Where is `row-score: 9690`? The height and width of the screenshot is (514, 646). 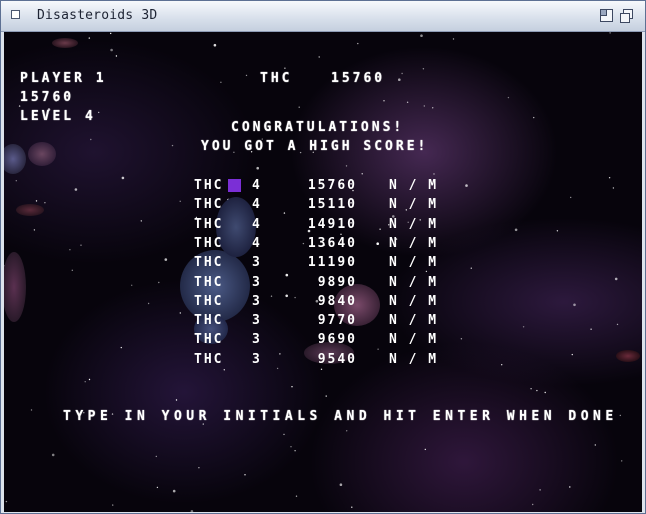
row-score: 9690 is located at coordinates (337, 340).